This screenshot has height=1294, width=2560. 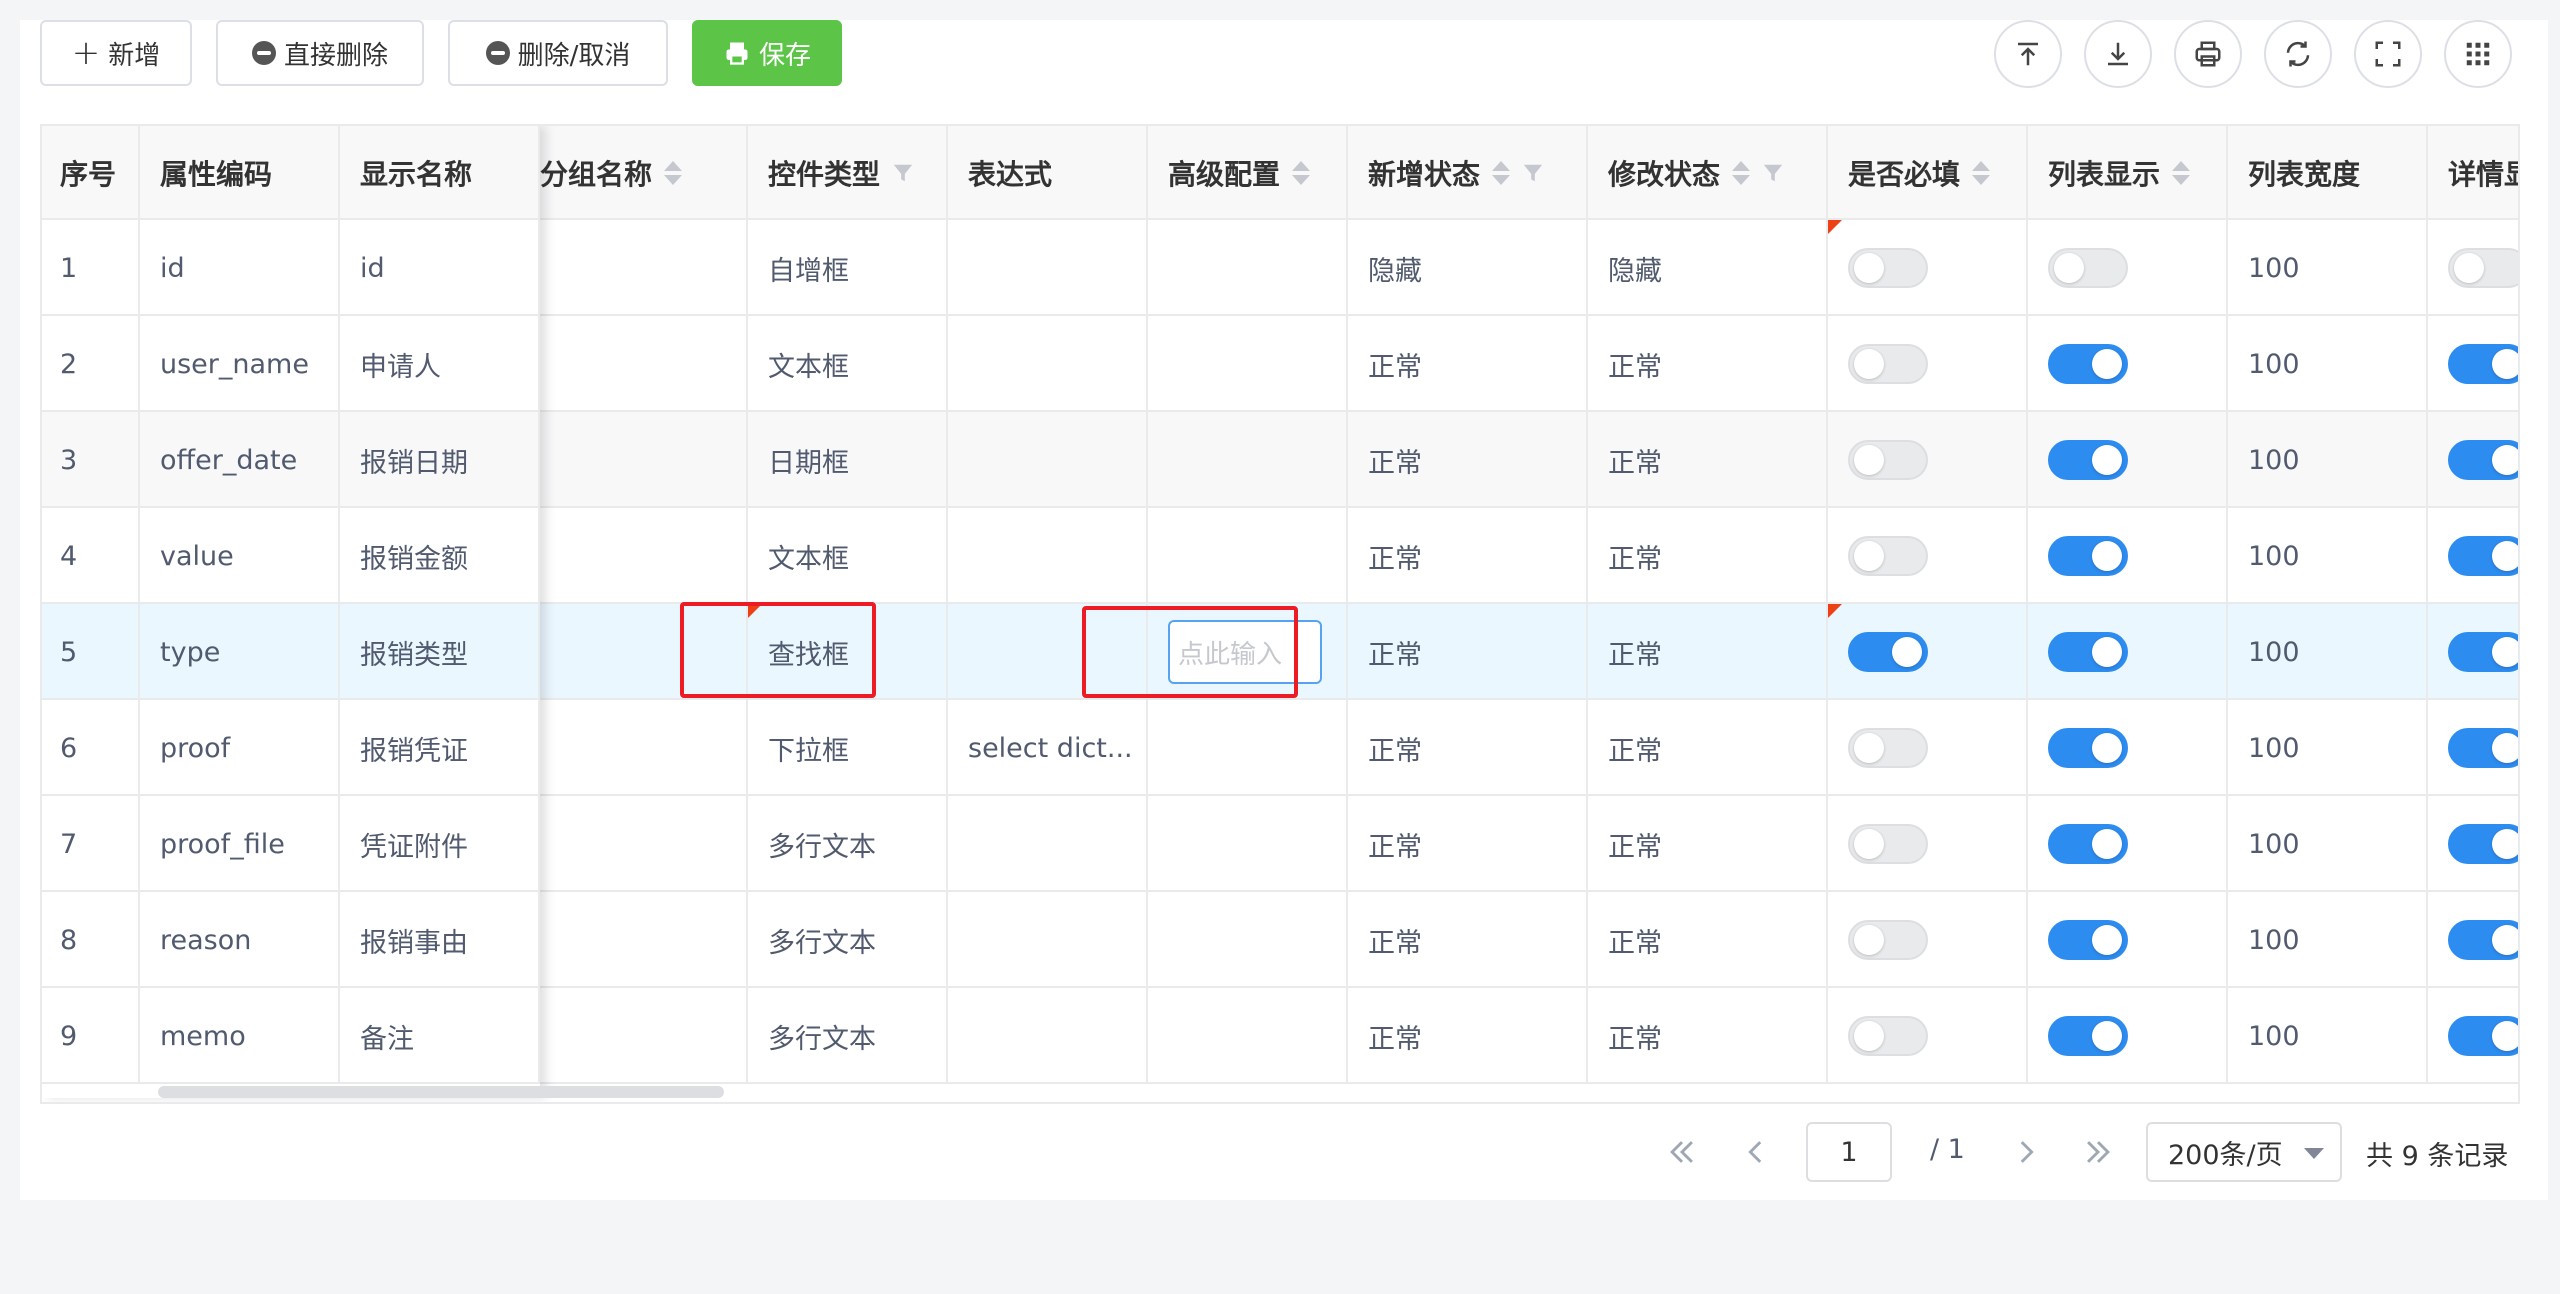 I want to click on cell-code: type, so click(x=240, y=652).